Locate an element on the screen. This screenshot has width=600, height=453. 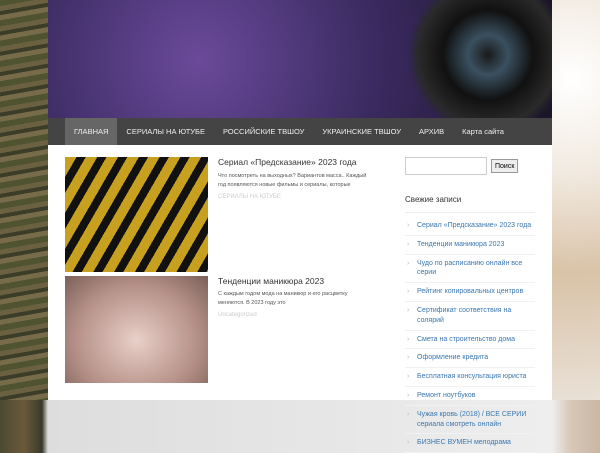
recent-post-link: Сериал «Предсказание» 2023 года is located at coordinates (470, 226).